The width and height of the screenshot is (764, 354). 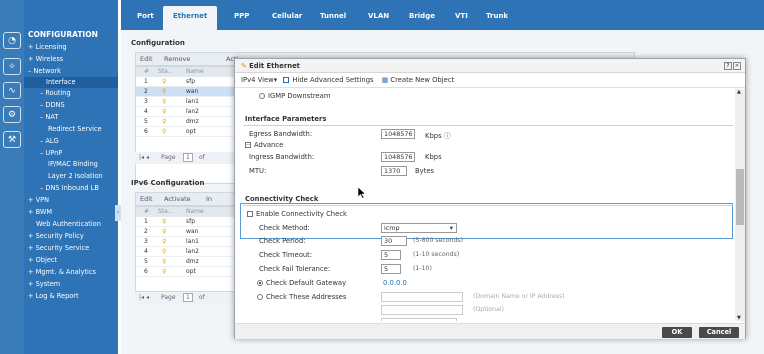 I want to click on default-gateway-option: Check Default Gateway, so click(x=301, y=283).